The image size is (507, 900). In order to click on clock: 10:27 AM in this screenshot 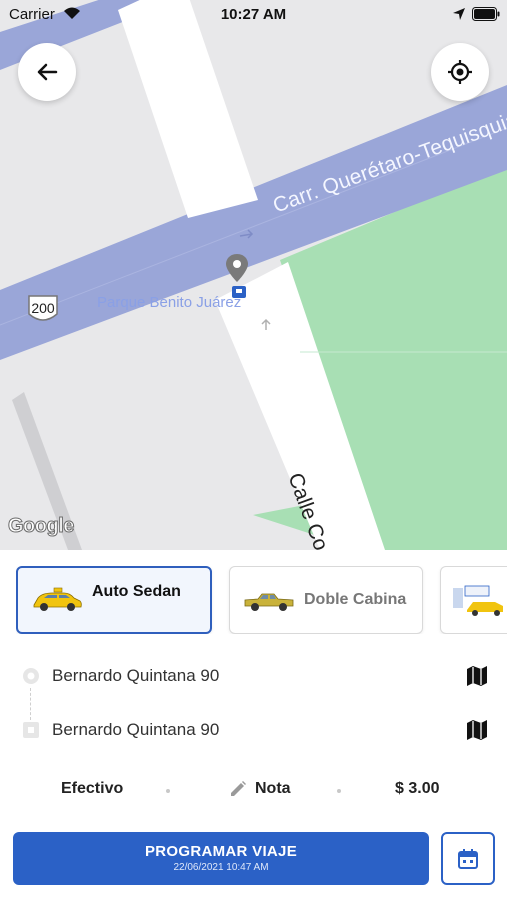, I will do `click(253, 14)`.